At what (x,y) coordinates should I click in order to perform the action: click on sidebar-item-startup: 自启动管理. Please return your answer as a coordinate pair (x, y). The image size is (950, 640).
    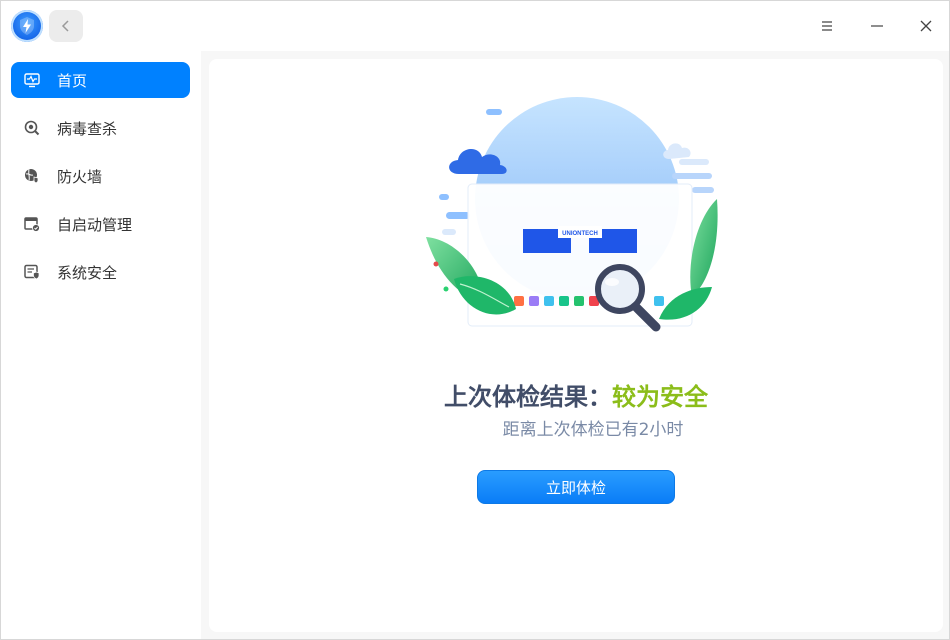
    Looking at the image, I should click on (100, 224).